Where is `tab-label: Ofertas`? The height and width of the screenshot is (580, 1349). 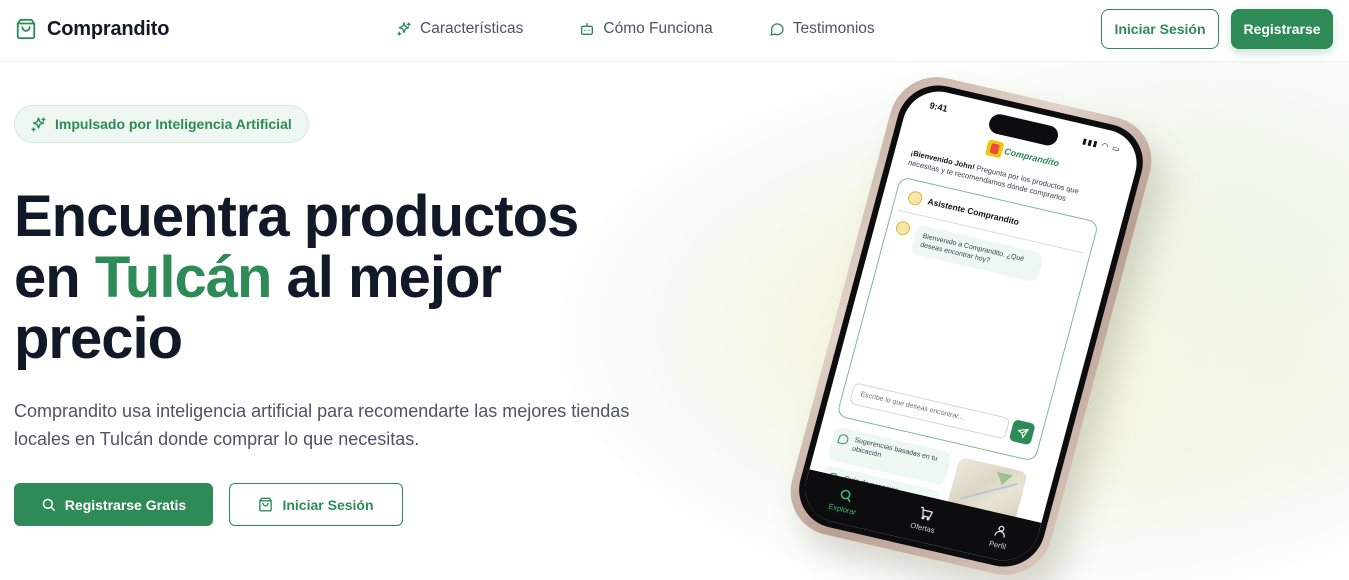 tab-label: Ofertas is located at coordinates (922, 527).